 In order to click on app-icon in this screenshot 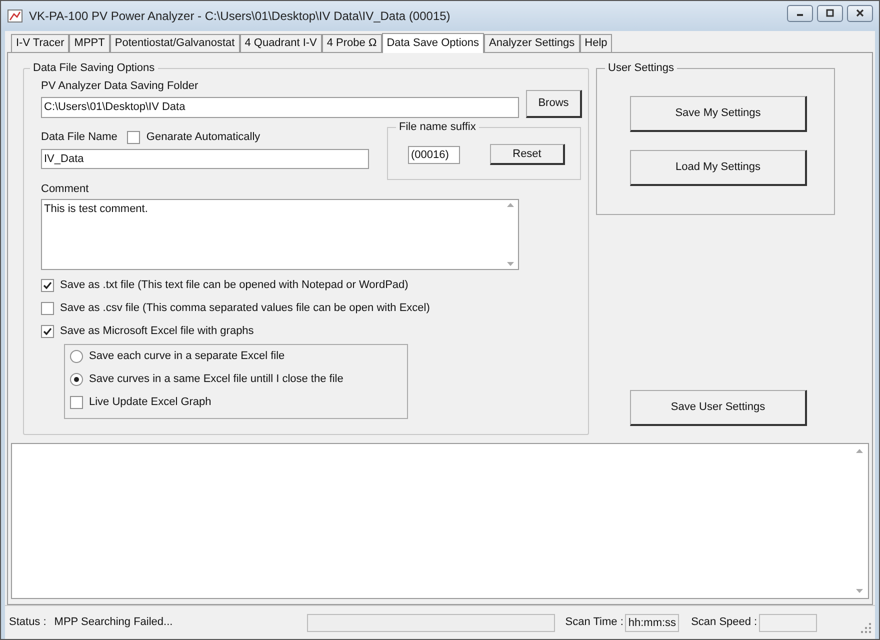, I will do `click(15, 16)`.